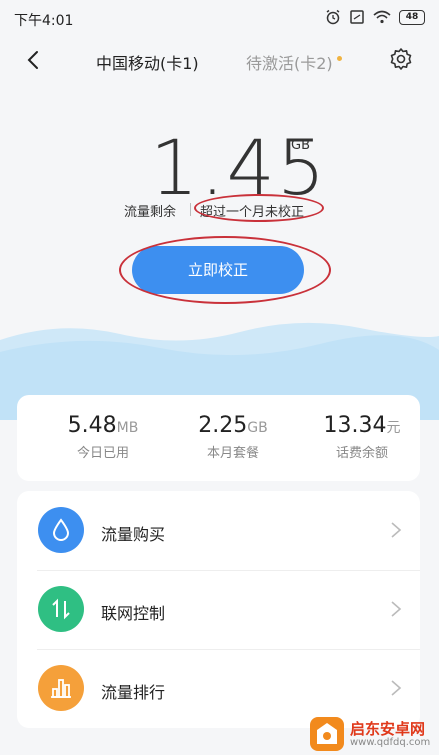 Image resolution: width=439 pixels, height=755 pixels. Describe the element at coordinates (223, 425) in the screenshot. I see `stat-value: 2.25` at that location.